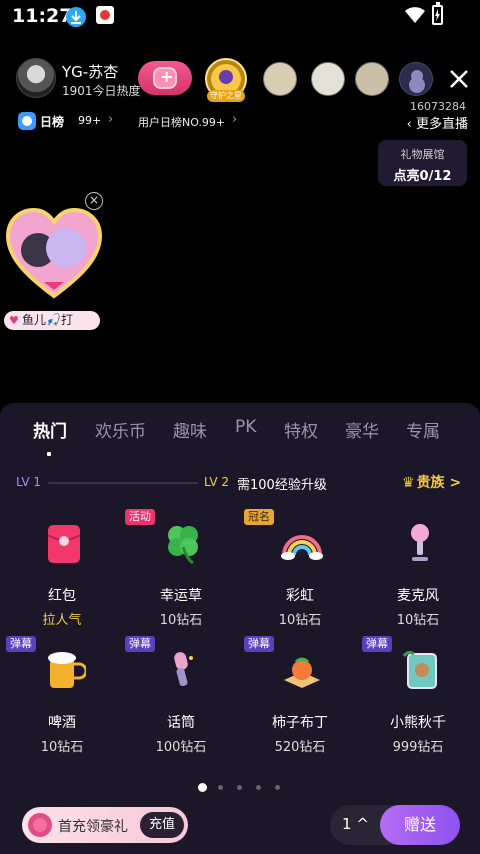  Describe the element at coordinates (40, 825) in the screenshot. I see `gift-flower-icon` at that location.